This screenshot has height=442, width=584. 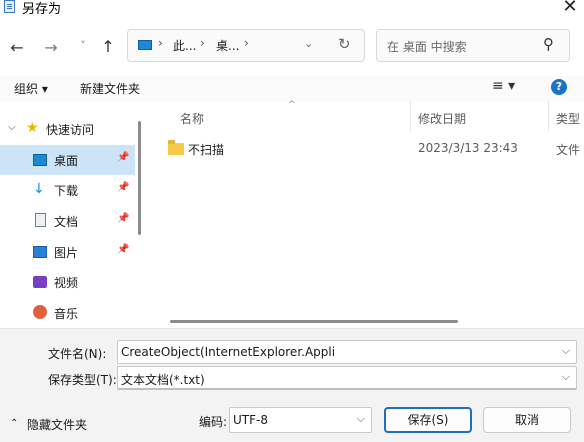 I want to click on search-icon: ⚲, so click(x=548, y=44).